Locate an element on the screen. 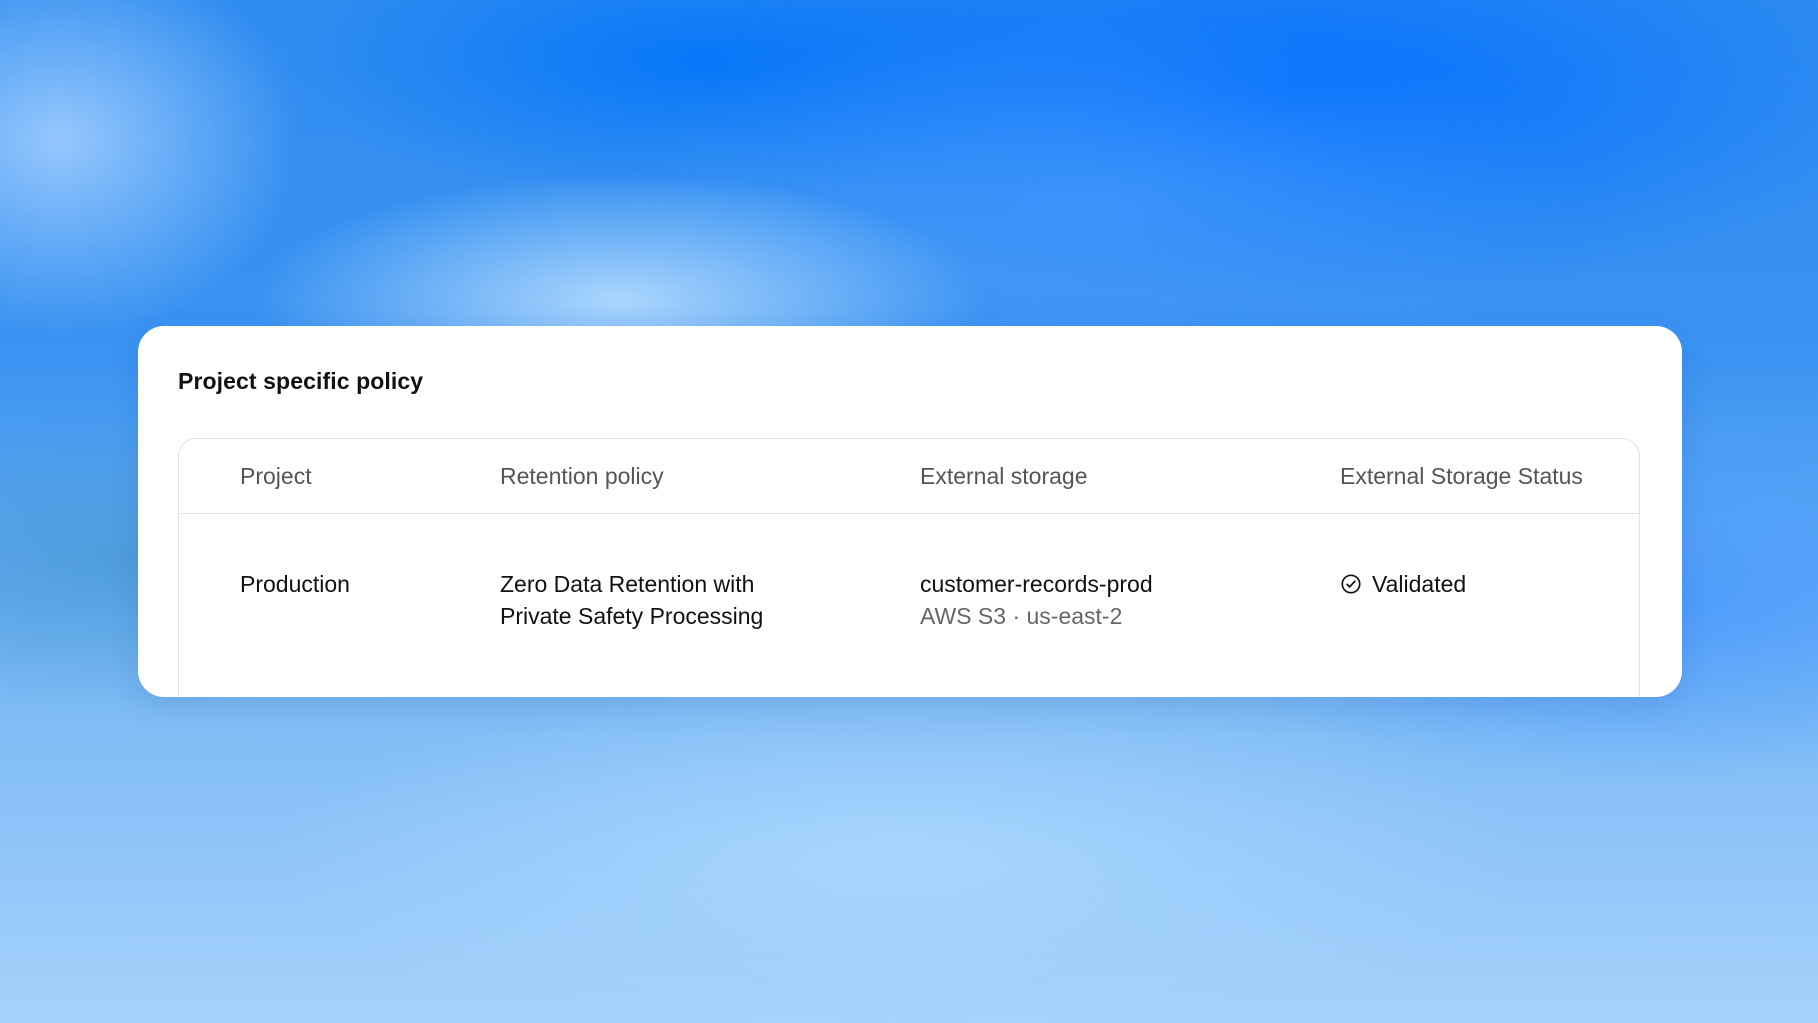  check-circle-icon is located at coordinates (1351, 584).